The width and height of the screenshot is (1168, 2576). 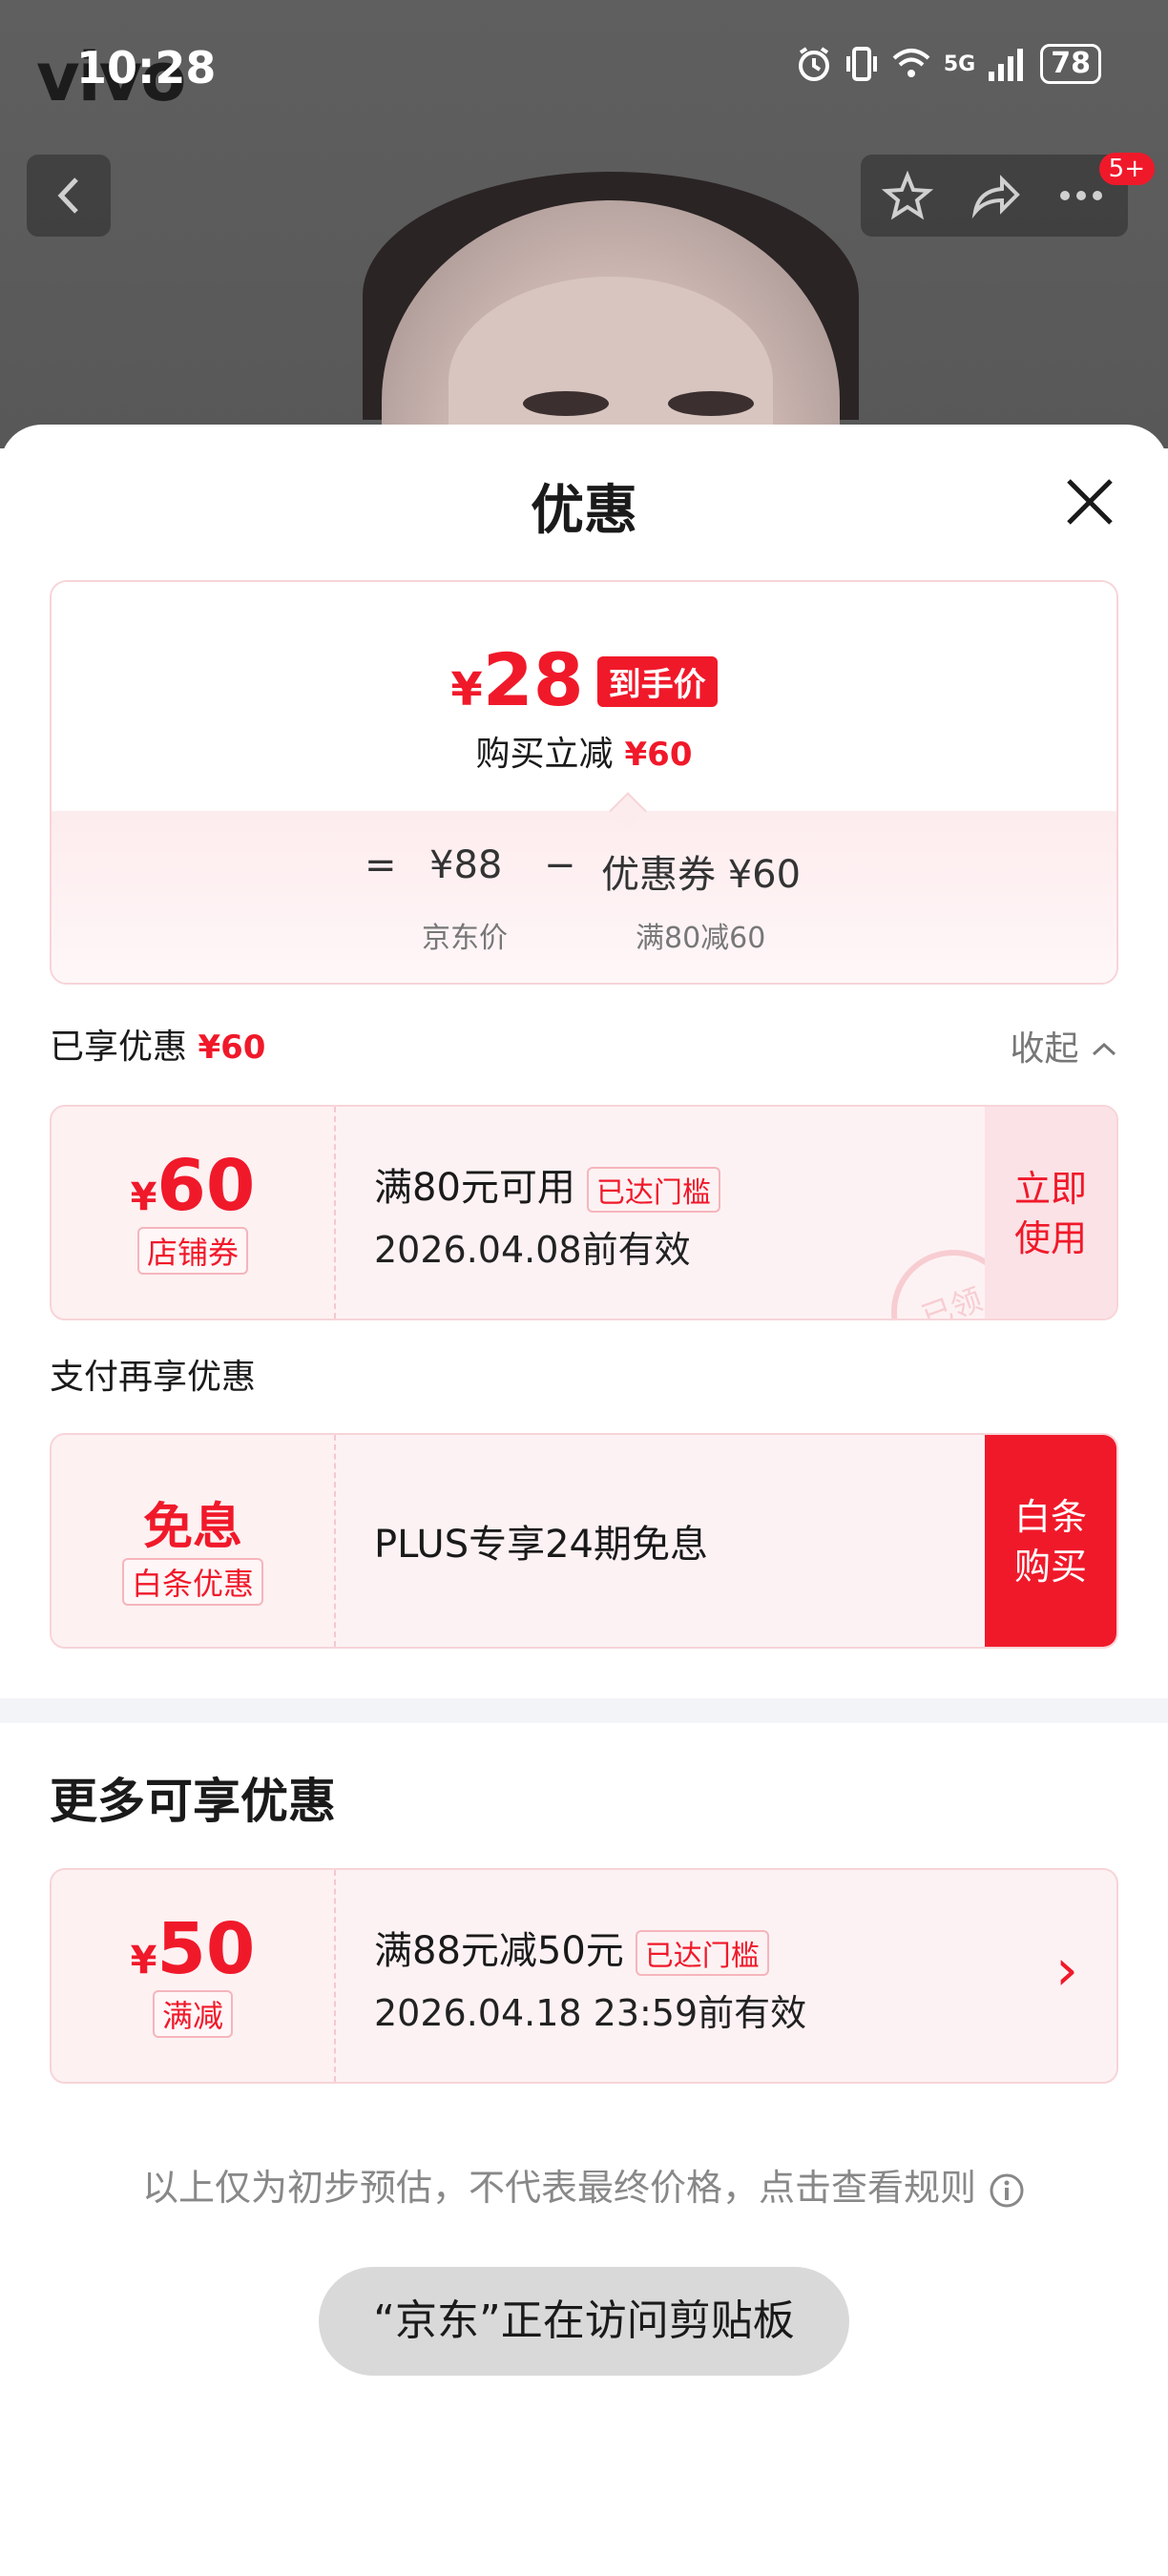 What do you see at coordinates (907, 195) in the screenshot?
I see `favorite-star-icon` at bounding box center [907, 195].